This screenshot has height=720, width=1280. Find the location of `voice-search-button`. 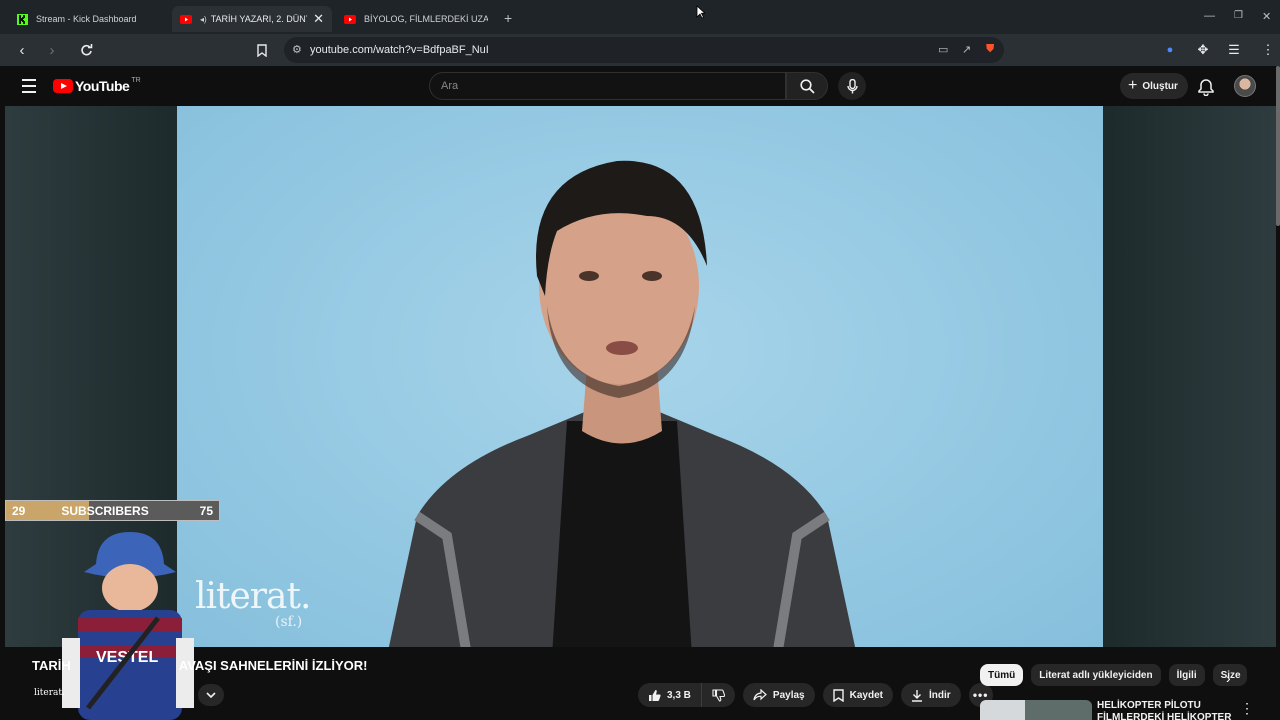

voice-search-button is located at coordinates (852, 86).